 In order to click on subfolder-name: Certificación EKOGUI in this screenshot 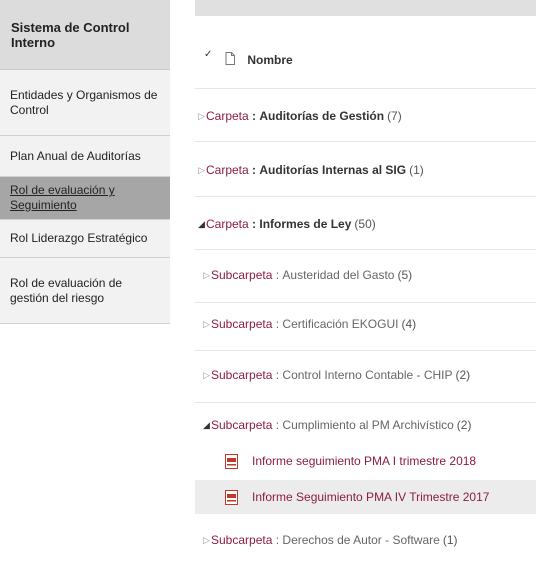, I will do `click(340, 324)`.